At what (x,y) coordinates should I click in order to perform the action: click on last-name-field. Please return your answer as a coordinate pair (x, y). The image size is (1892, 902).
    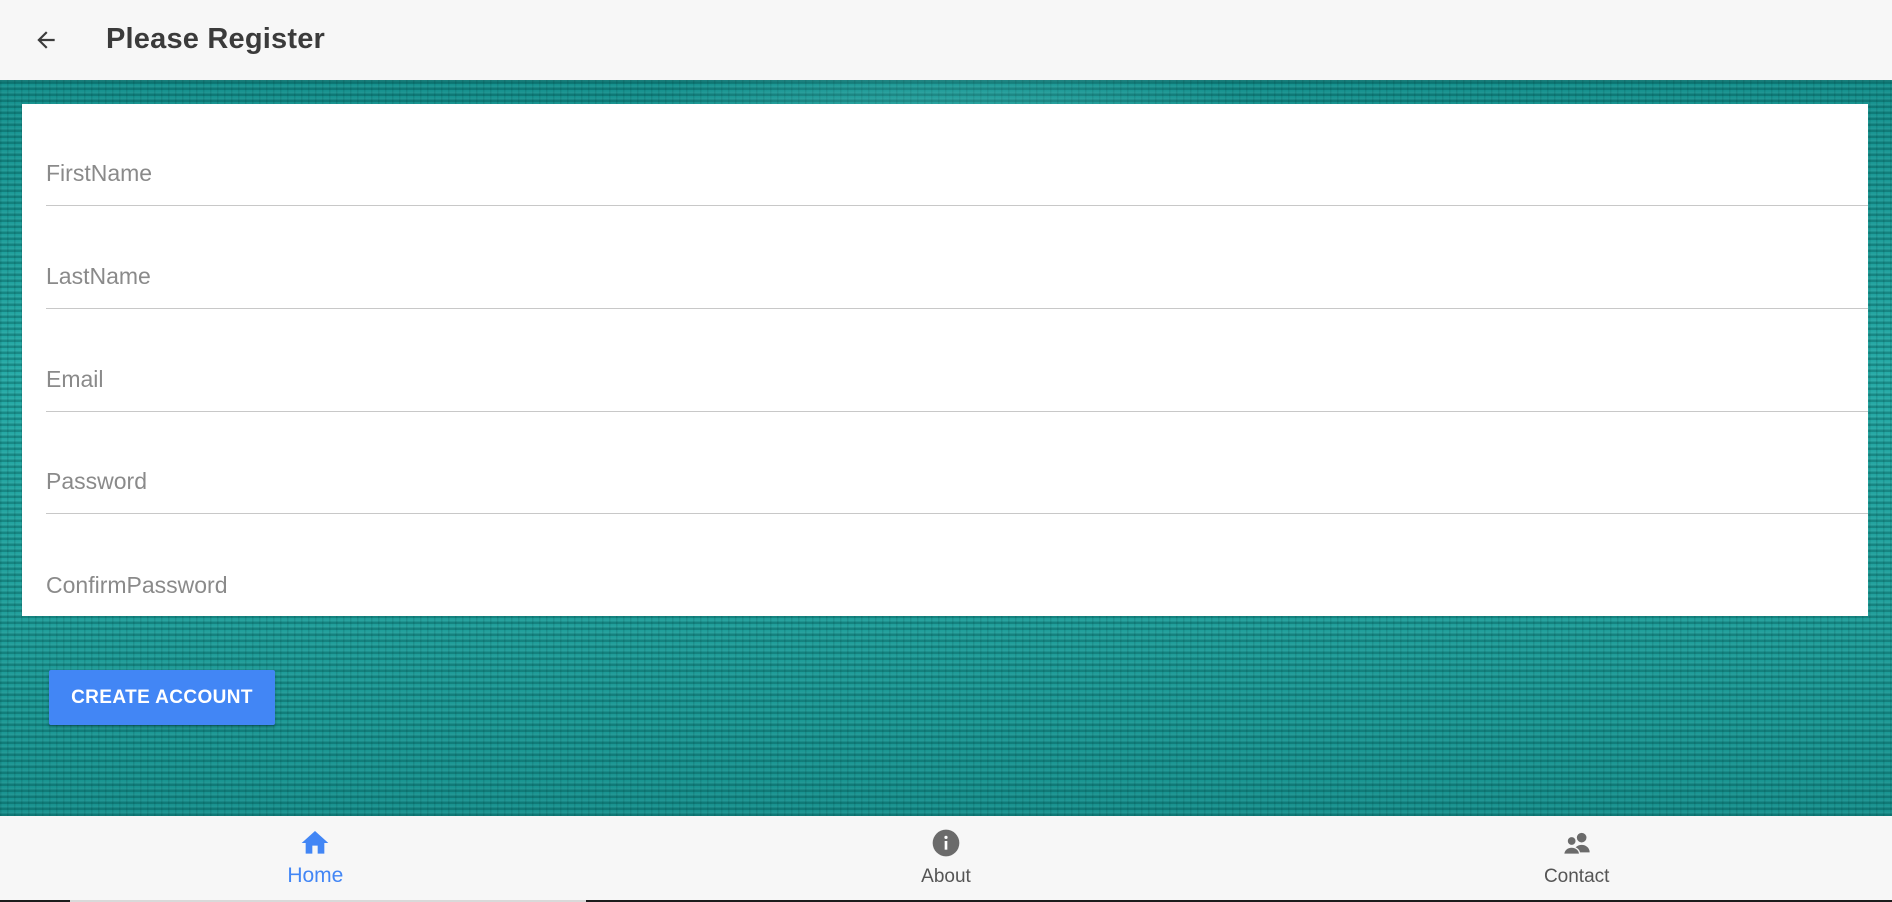
    Looking at the image, I should click on (957, 258).